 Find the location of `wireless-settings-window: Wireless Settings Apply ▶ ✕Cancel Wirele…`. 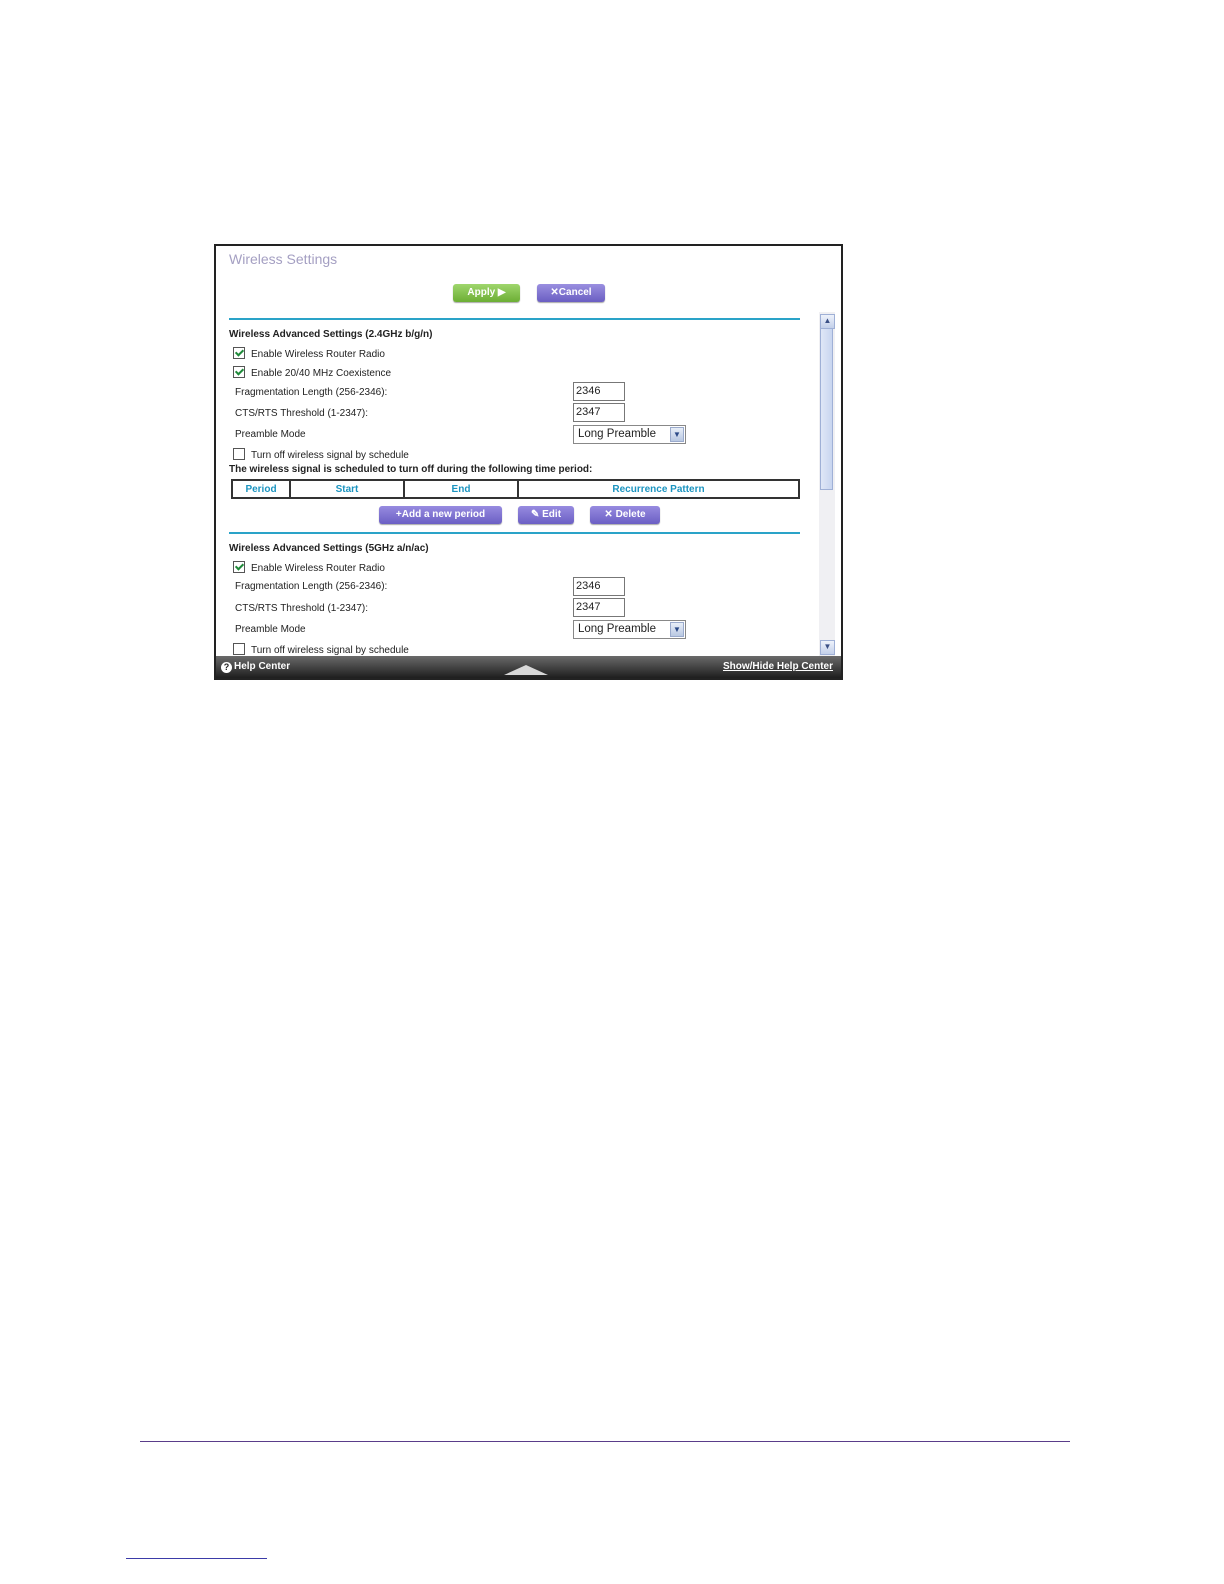

wireless-settings-window: Wireless Settings Apply ▶ ✕Cancel Wirele… is located at coordinates (528, 462).